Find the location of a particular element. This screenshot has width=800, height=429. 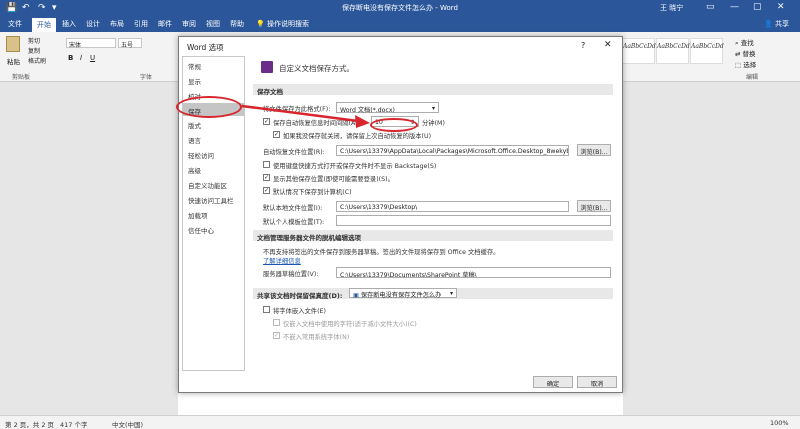

autorecover-label: 保存自动恢复信息时间间隔(A) is located at coordinates (315, 123).